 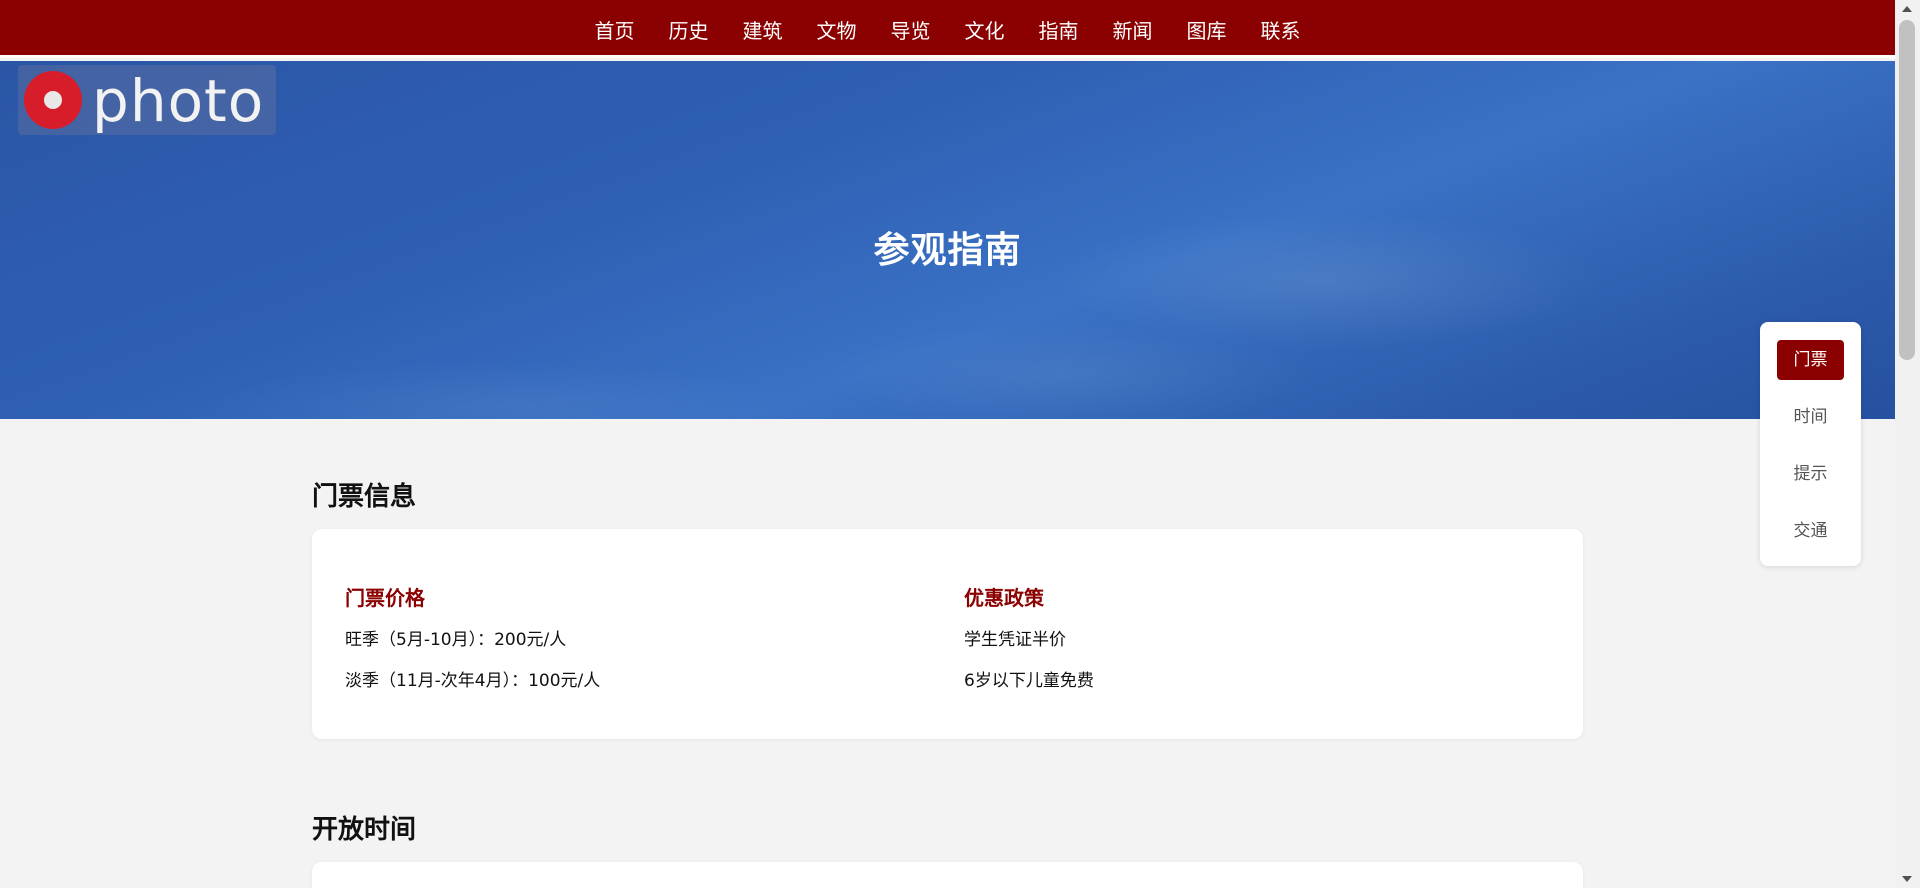 What do you see at coordinates (947, 250) in the screenshot?
I see `page-title: 参观指南` at bounding box center [947, 250].